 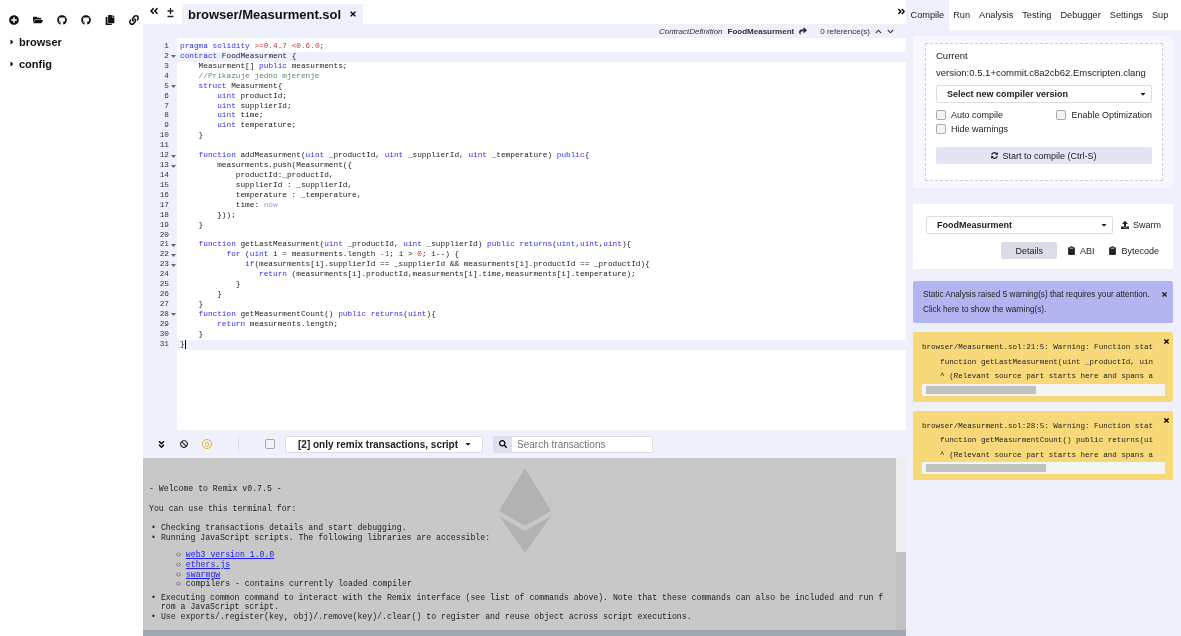 What do you see at coordinates (38, 20) in the screenshot?
I see `folder-icon` at bounding box center [38, 20].